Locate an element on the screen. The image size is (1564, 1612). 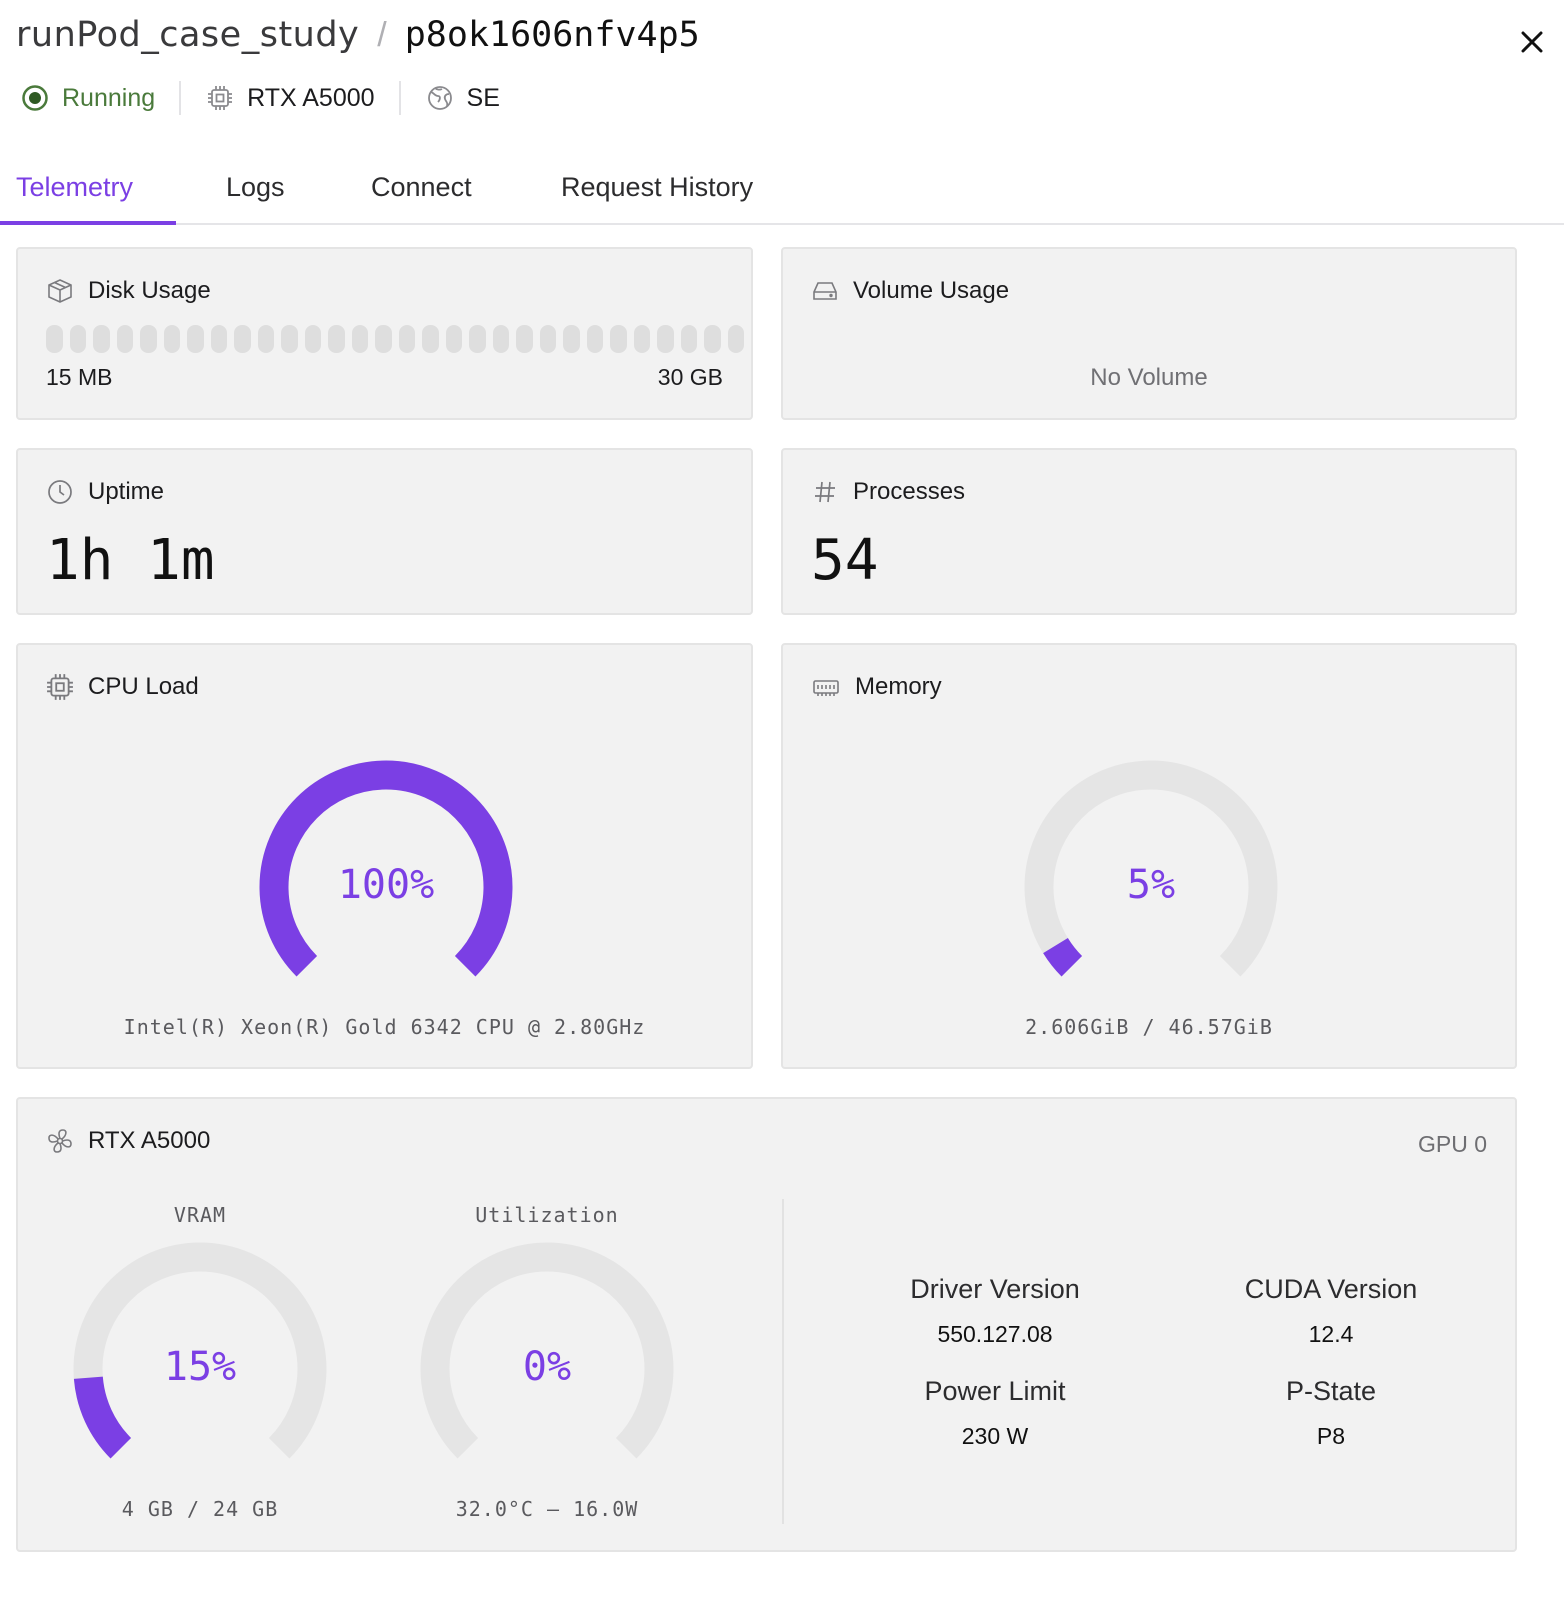
vram-gauge: 15% is located at coordinates (200, 1369).